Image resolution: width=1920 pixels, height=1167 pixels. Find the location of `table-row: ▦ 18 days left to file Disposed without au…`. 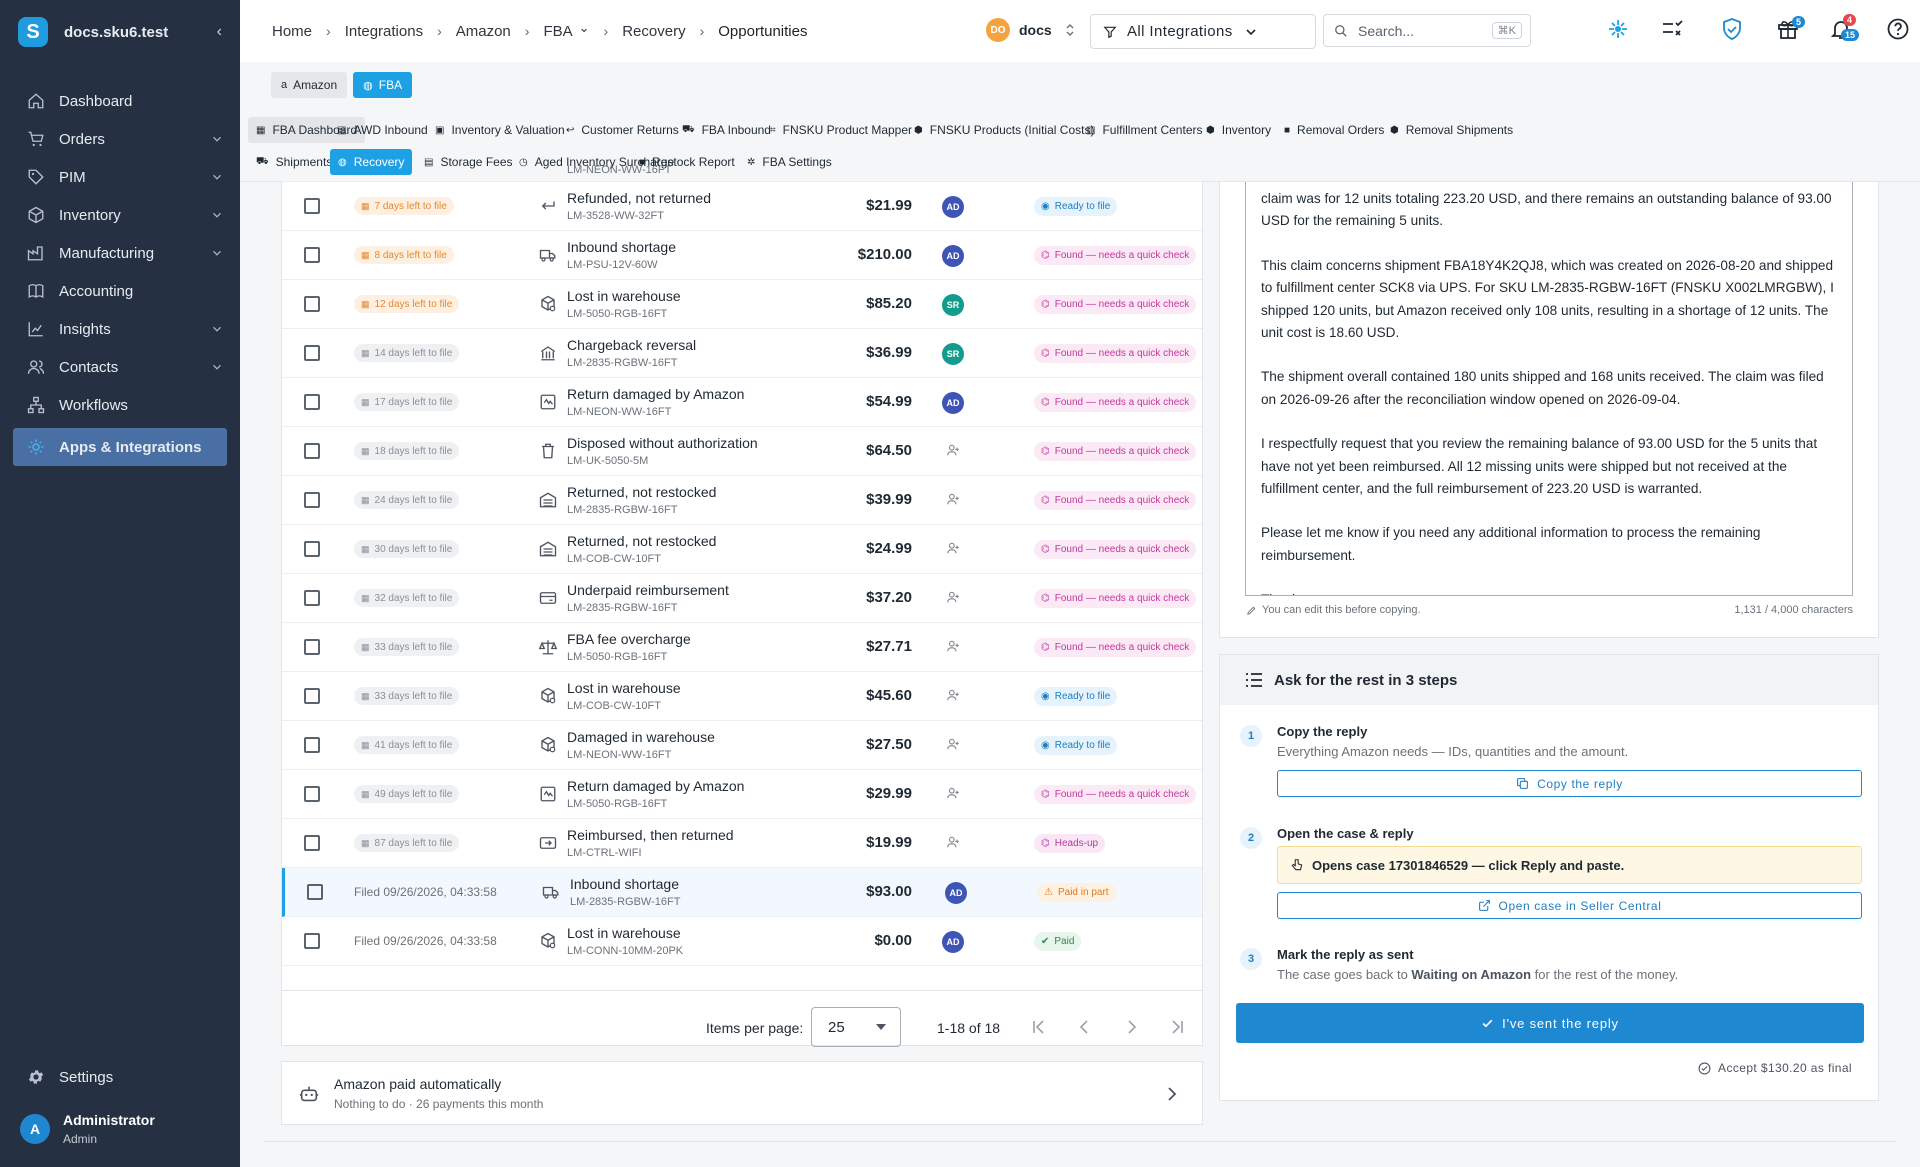

table-row: ▦ 18 days left to file Disposed without au… is located at coordinates (742, 451).